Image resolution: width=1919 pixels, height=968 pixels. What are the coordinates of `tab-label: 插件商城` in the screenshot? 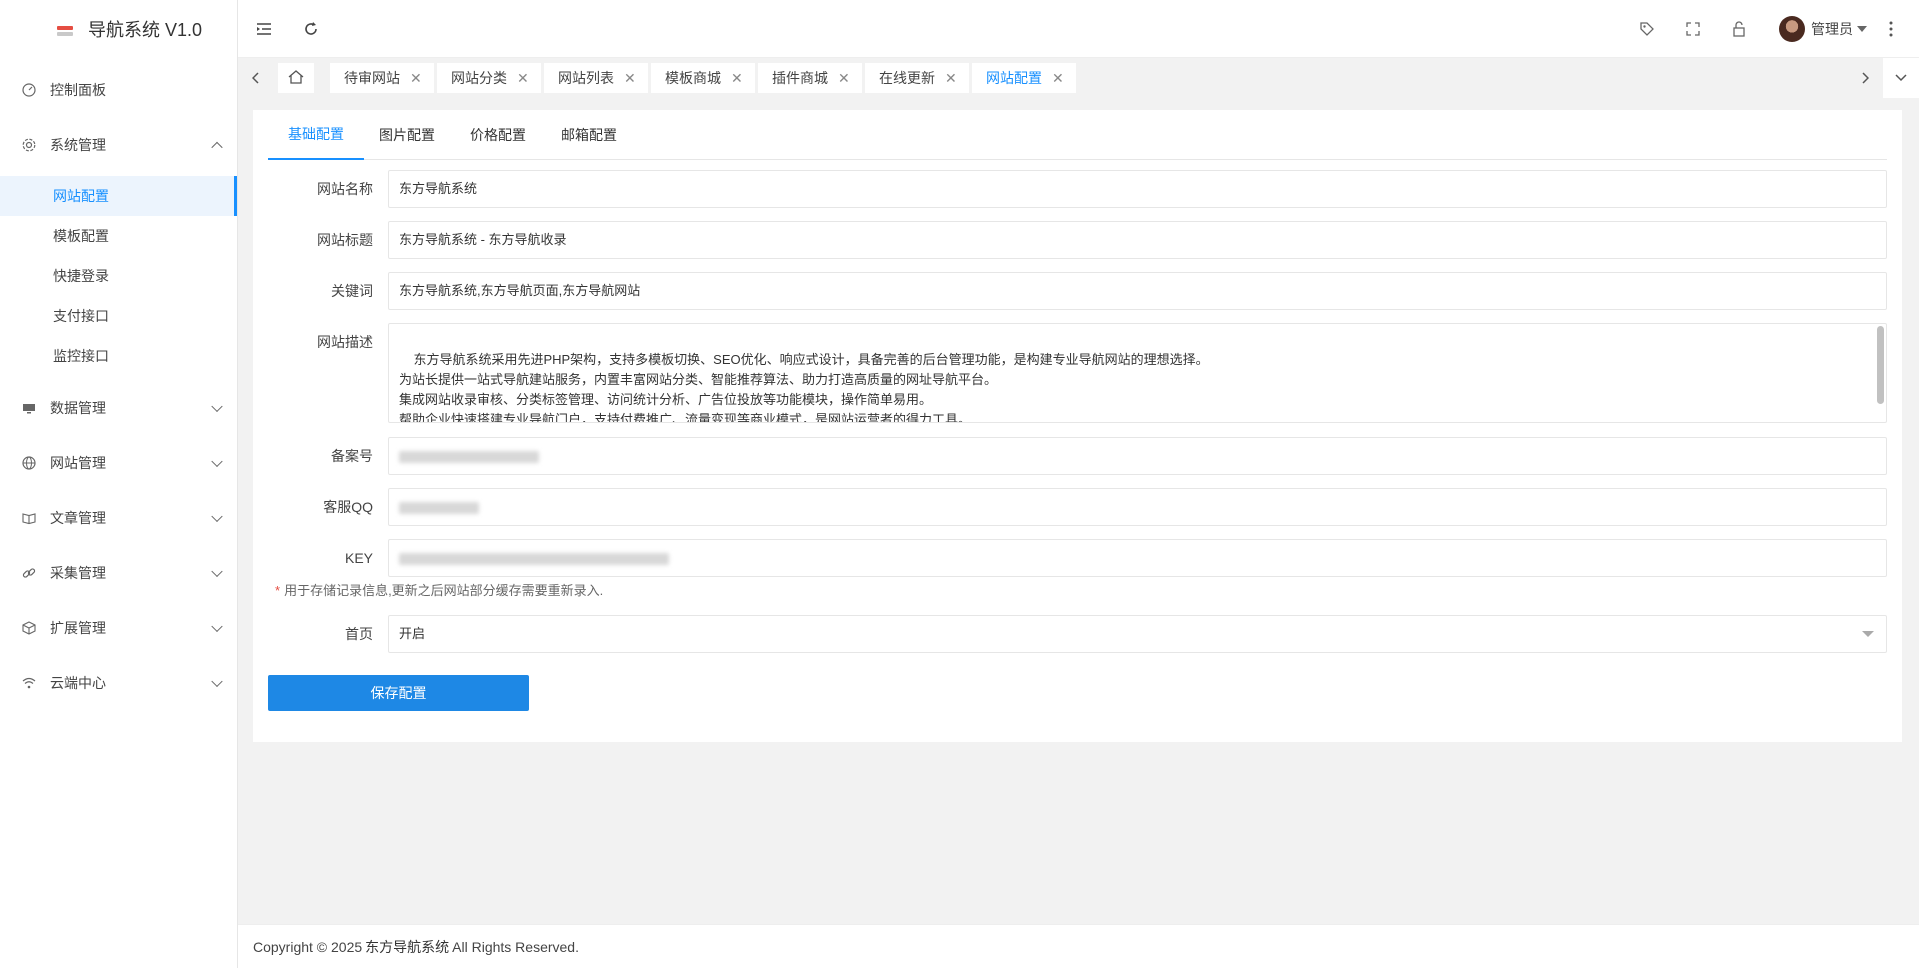 It's located at (800, 78).